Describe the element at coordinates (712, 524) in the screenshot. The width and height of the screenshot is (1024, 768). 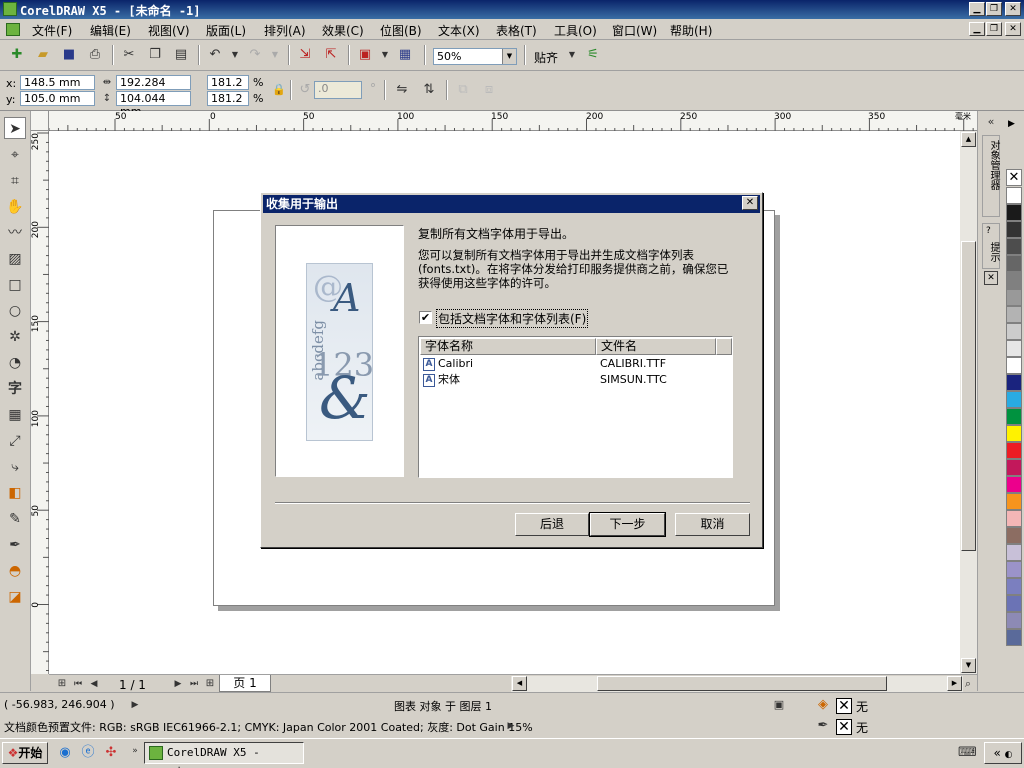
I see `cancel-button: 取消` at that location.